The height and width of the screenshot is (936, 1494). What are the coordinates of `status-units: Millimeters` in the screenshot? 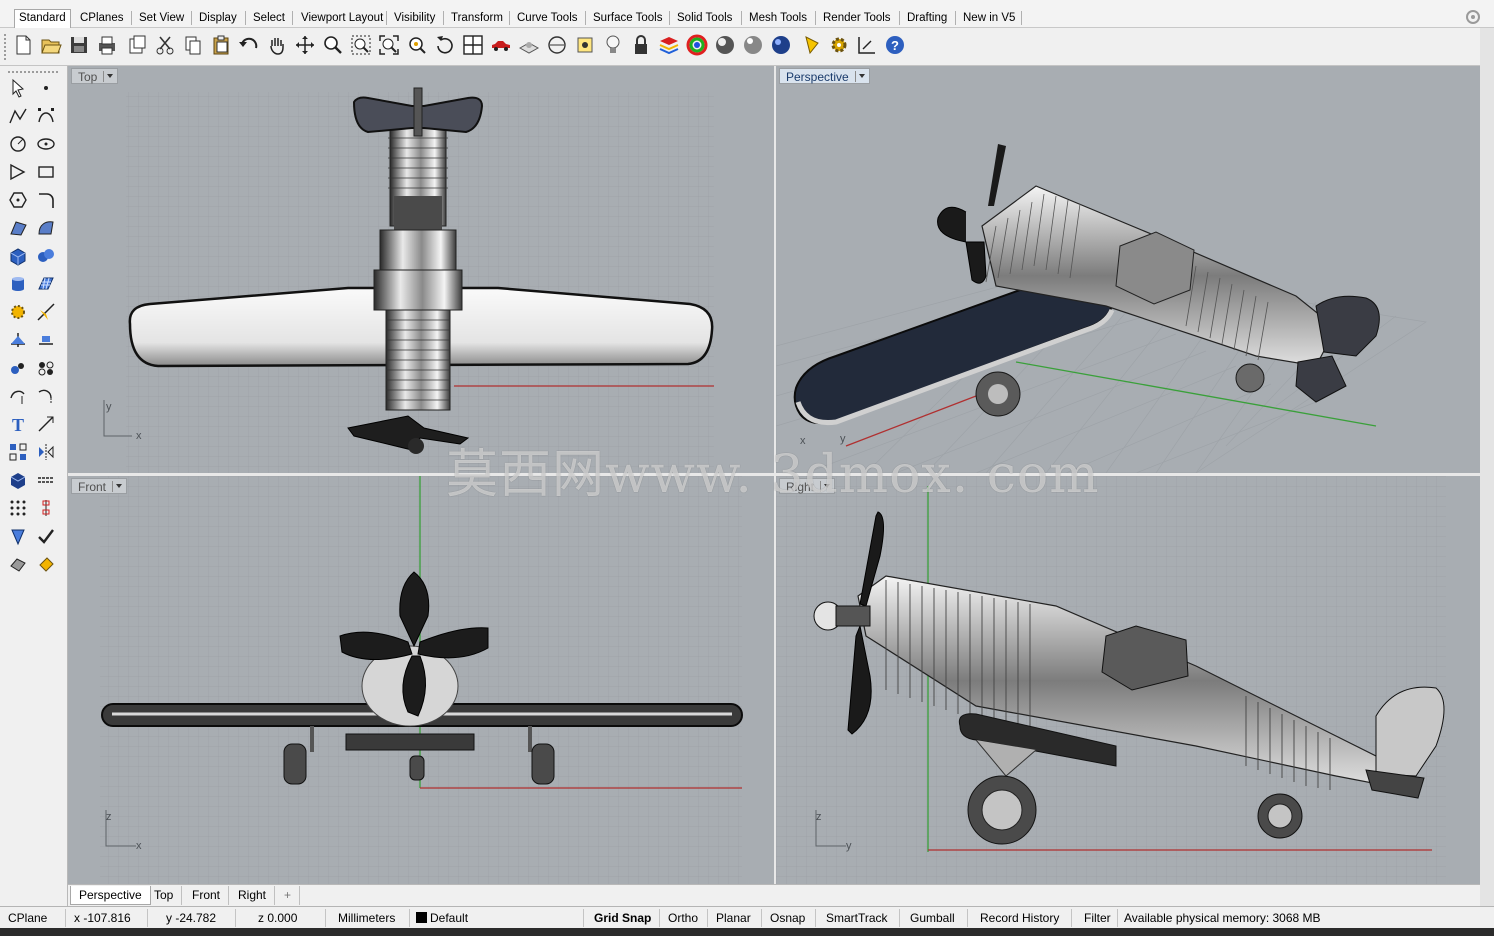 It's located at (372, 918).